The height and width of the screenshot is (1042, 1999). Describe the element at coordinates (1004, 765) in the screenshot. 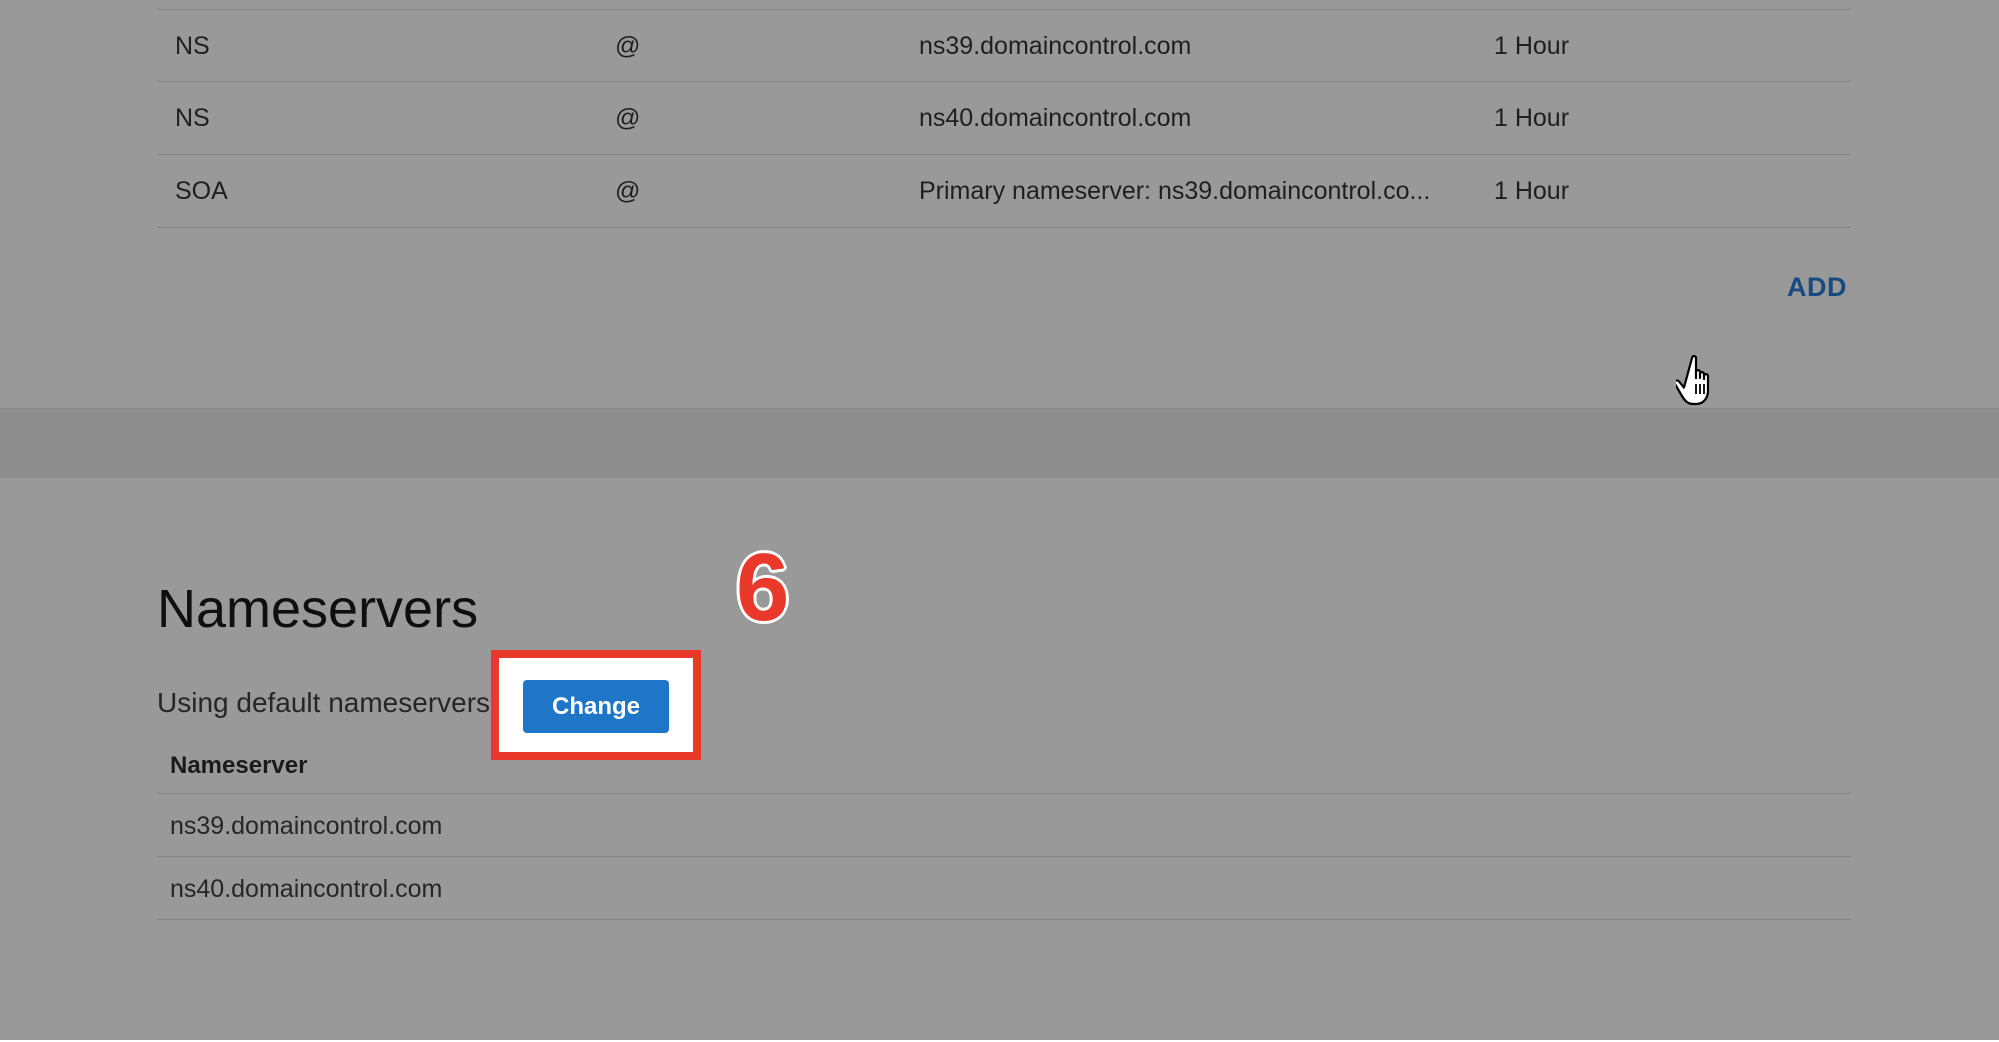

I see `table-header: Nameserver` at that location.